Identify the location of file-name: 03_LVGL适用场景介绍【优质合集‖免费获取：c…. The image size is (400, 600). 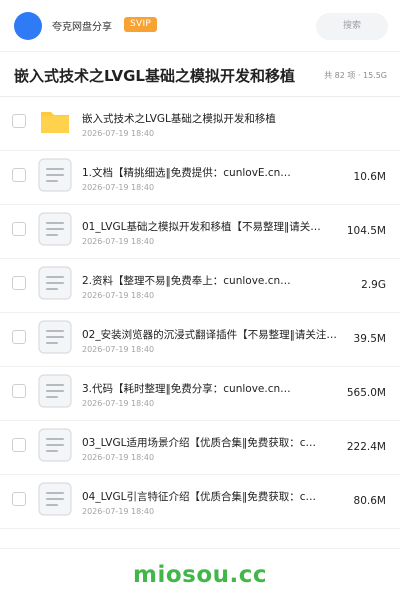
(199, 443).